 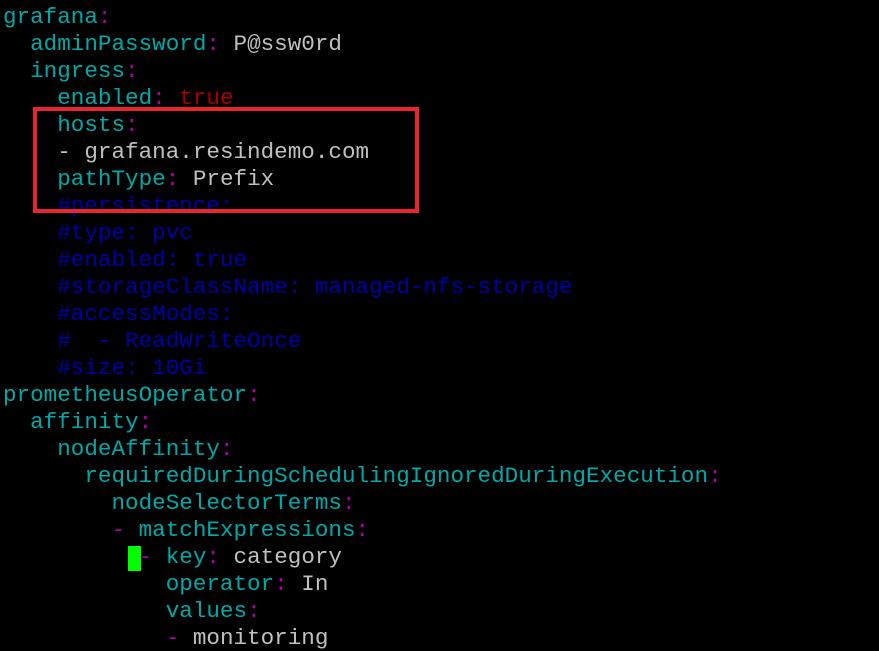 What do you see at coordinates (240, 557) in the screenshot?
I see `yaml-line-key-category: - key: category` at bounding box center [240, 557].